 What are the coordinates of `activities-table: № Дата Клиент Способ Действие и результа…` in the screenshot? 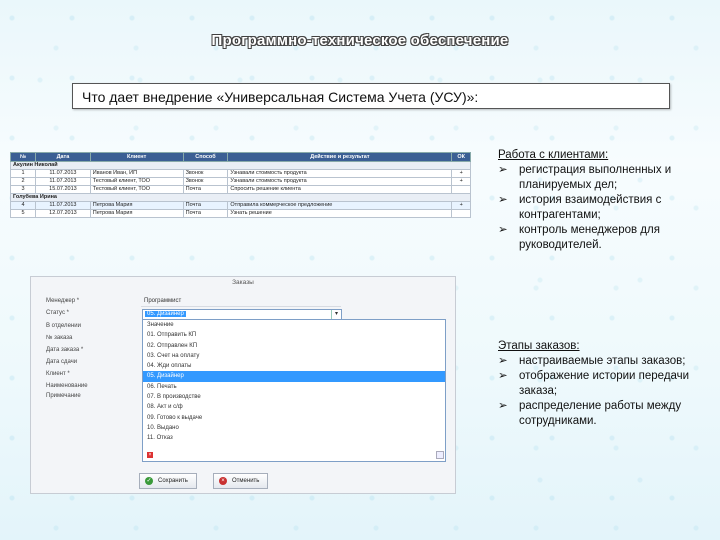 It's located at (240, 185).